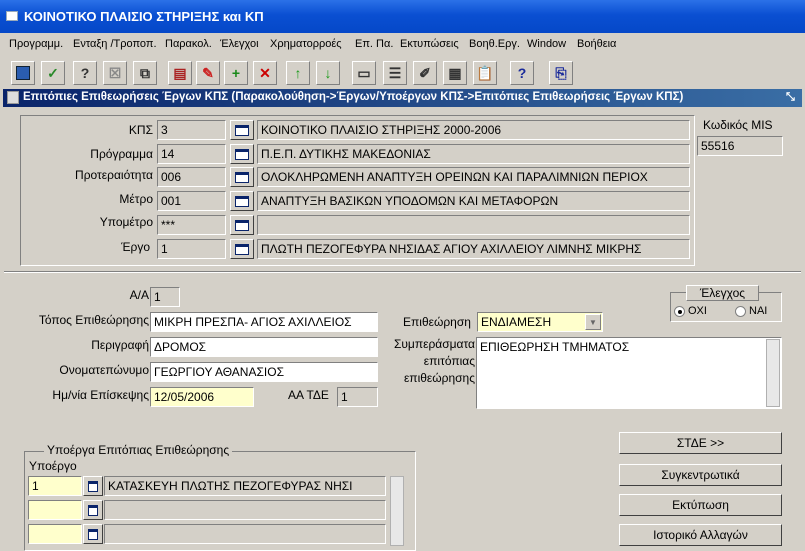 This screenshot has width=805, height=551. Describe the element at coordinates (473, 154) in the screenshot. I see `programma-desc-field: Π.Ε.Π. ΔΥΤΙΚΗΣ ΜΑΚΕΔΟΝΙΑΣ` at that location.